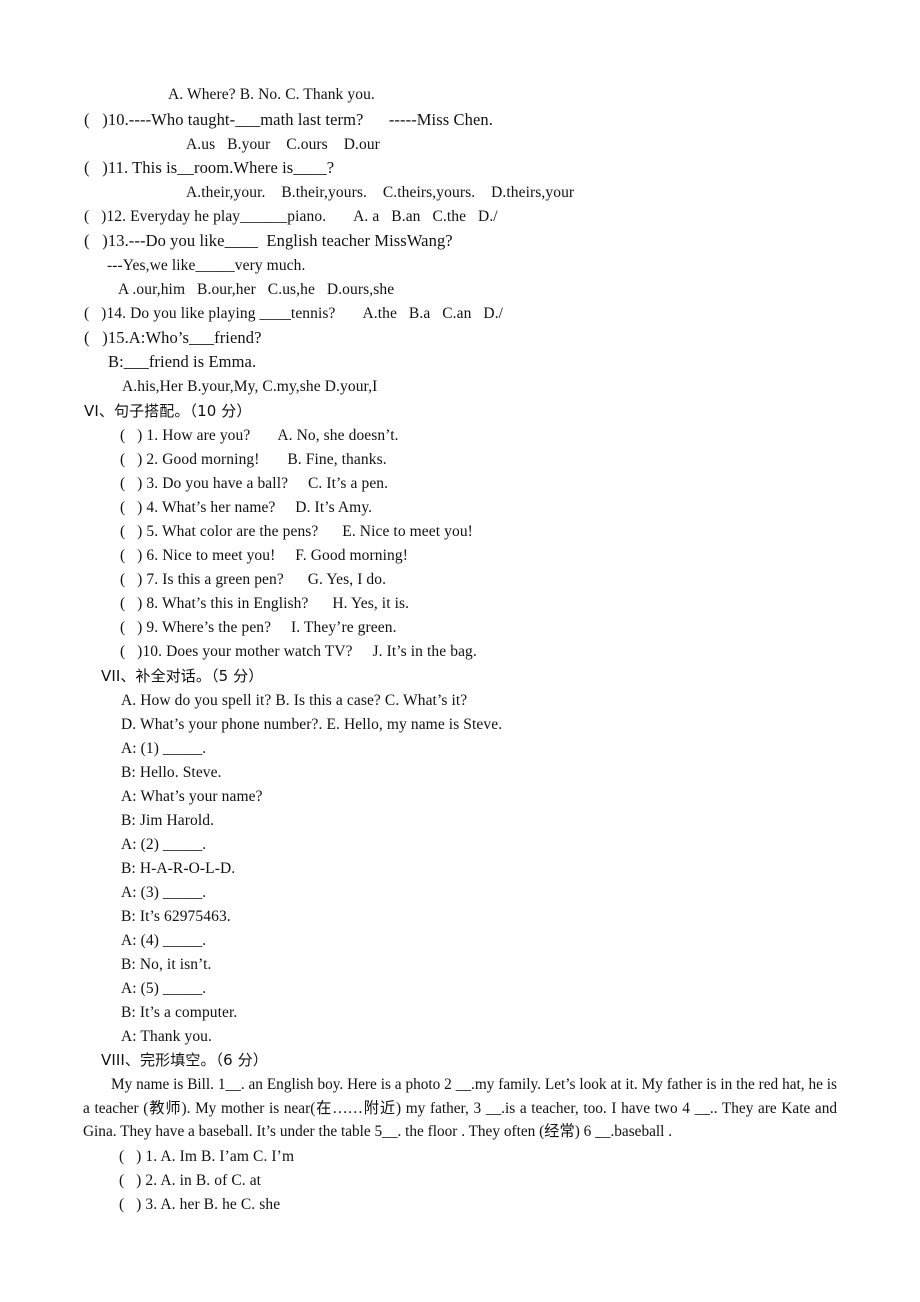  Describe the element at coordinates (256, 289) in the screenshot. I see `mc-item-13-options: A .our,him B.our,her C.us,he D.ours,she` at that location.